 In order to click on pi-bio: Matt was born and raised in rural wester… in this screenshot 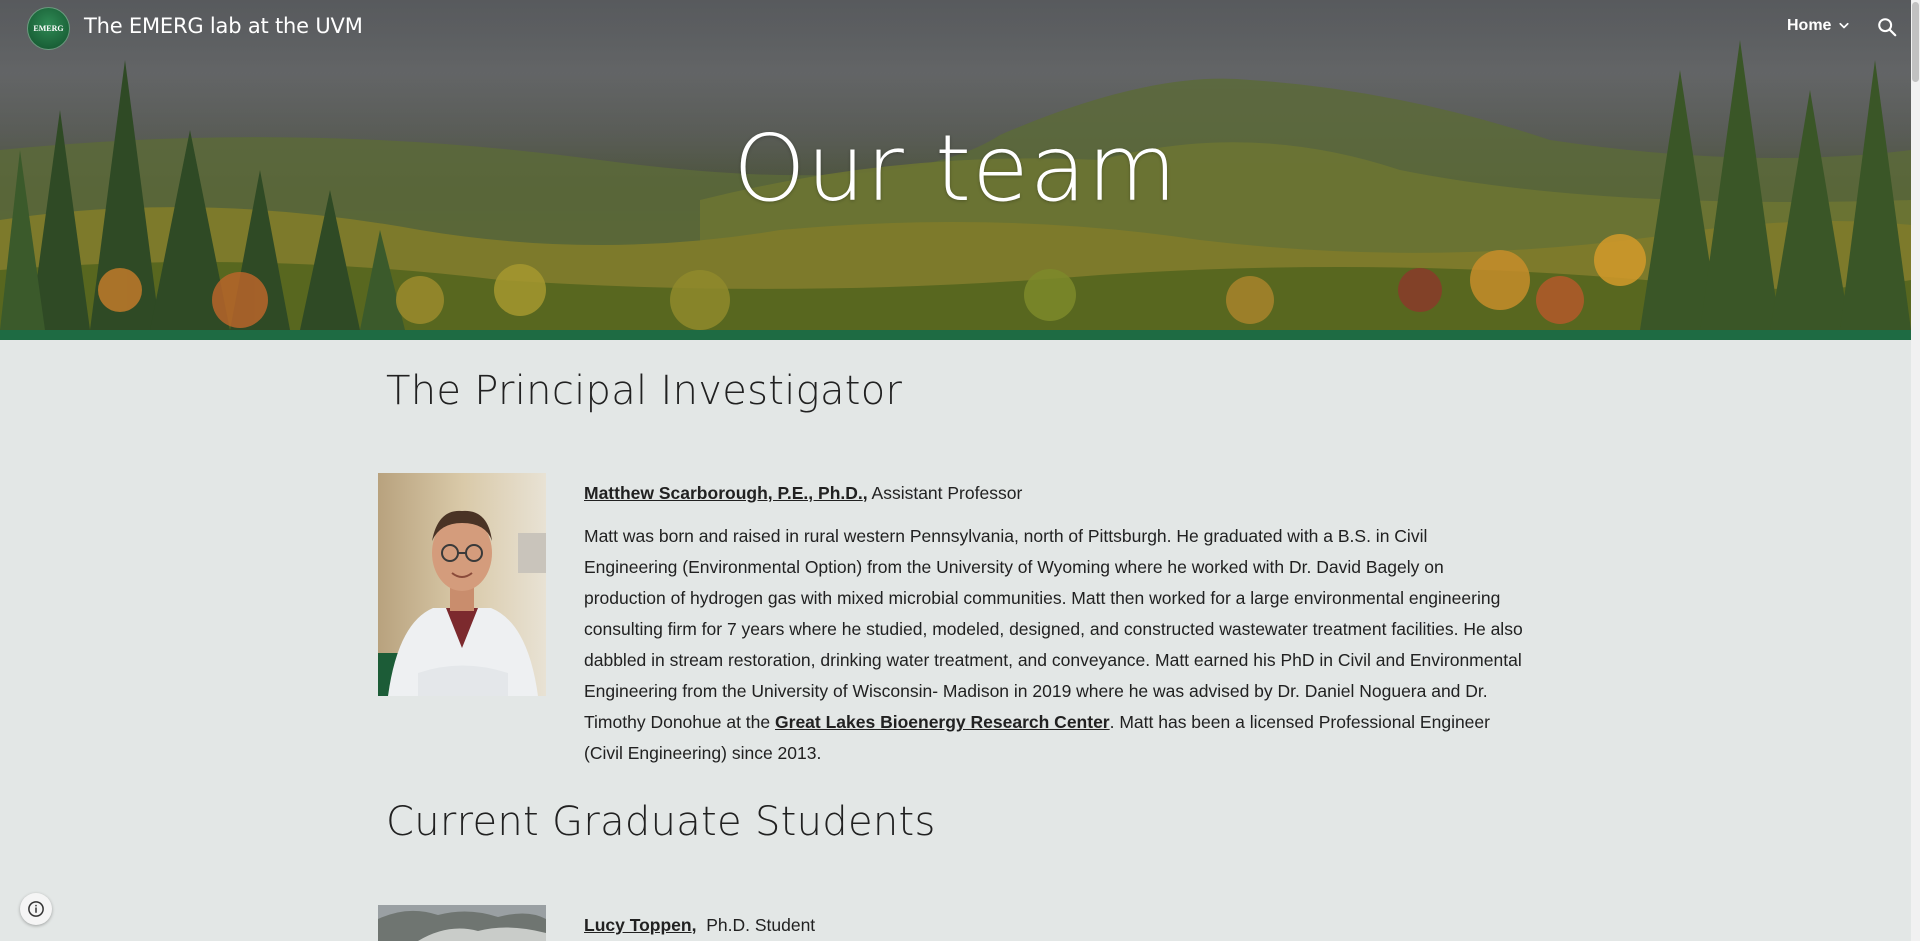, I will do `click(1054, 645)`.